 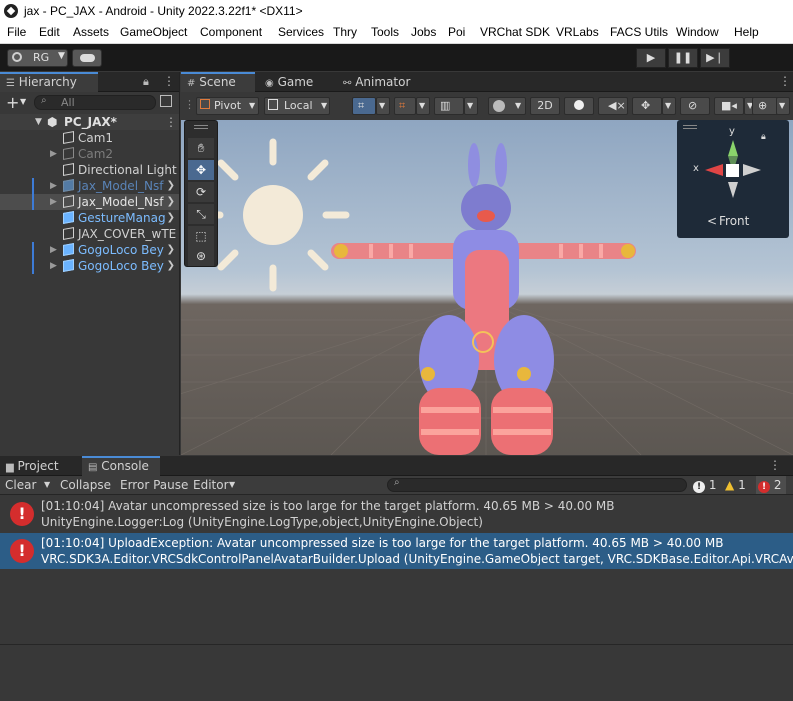 I want to click on rotate-tool-button: ⟳, so click(x=201, y=192).